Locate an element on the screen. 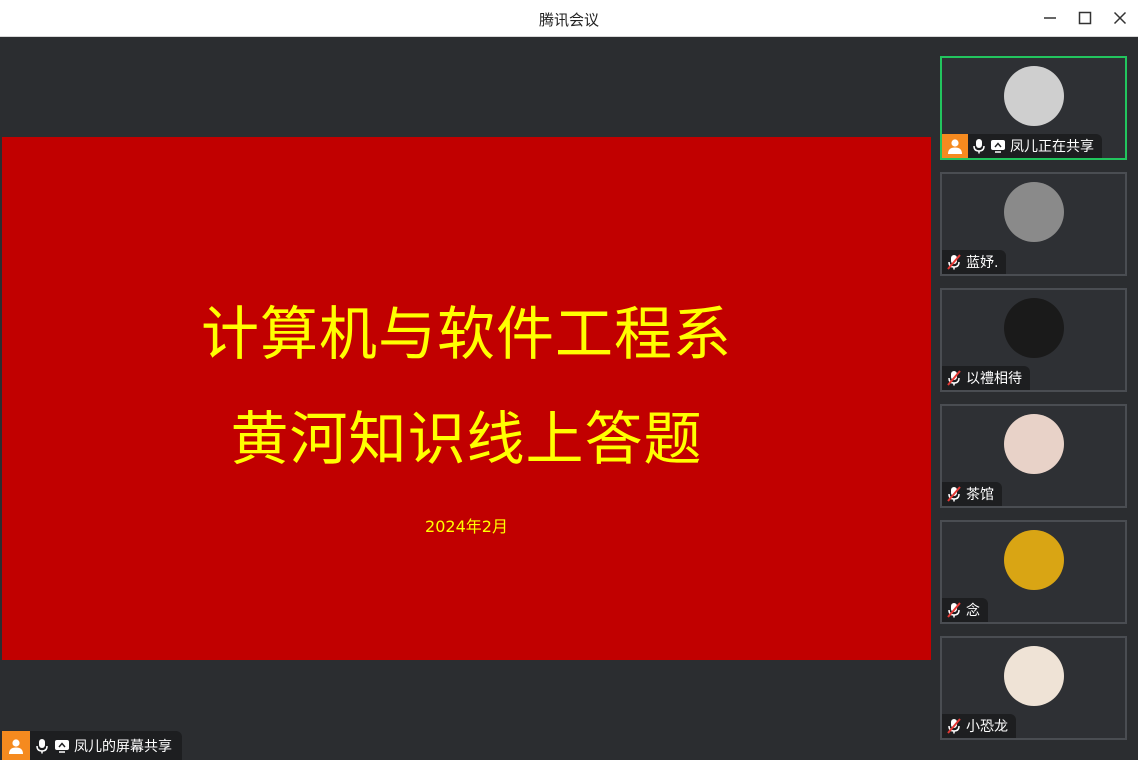 This screenshot has width=1138, height=760. participant-name-tag: 蓝妤. is located at coordinates (974, 262).